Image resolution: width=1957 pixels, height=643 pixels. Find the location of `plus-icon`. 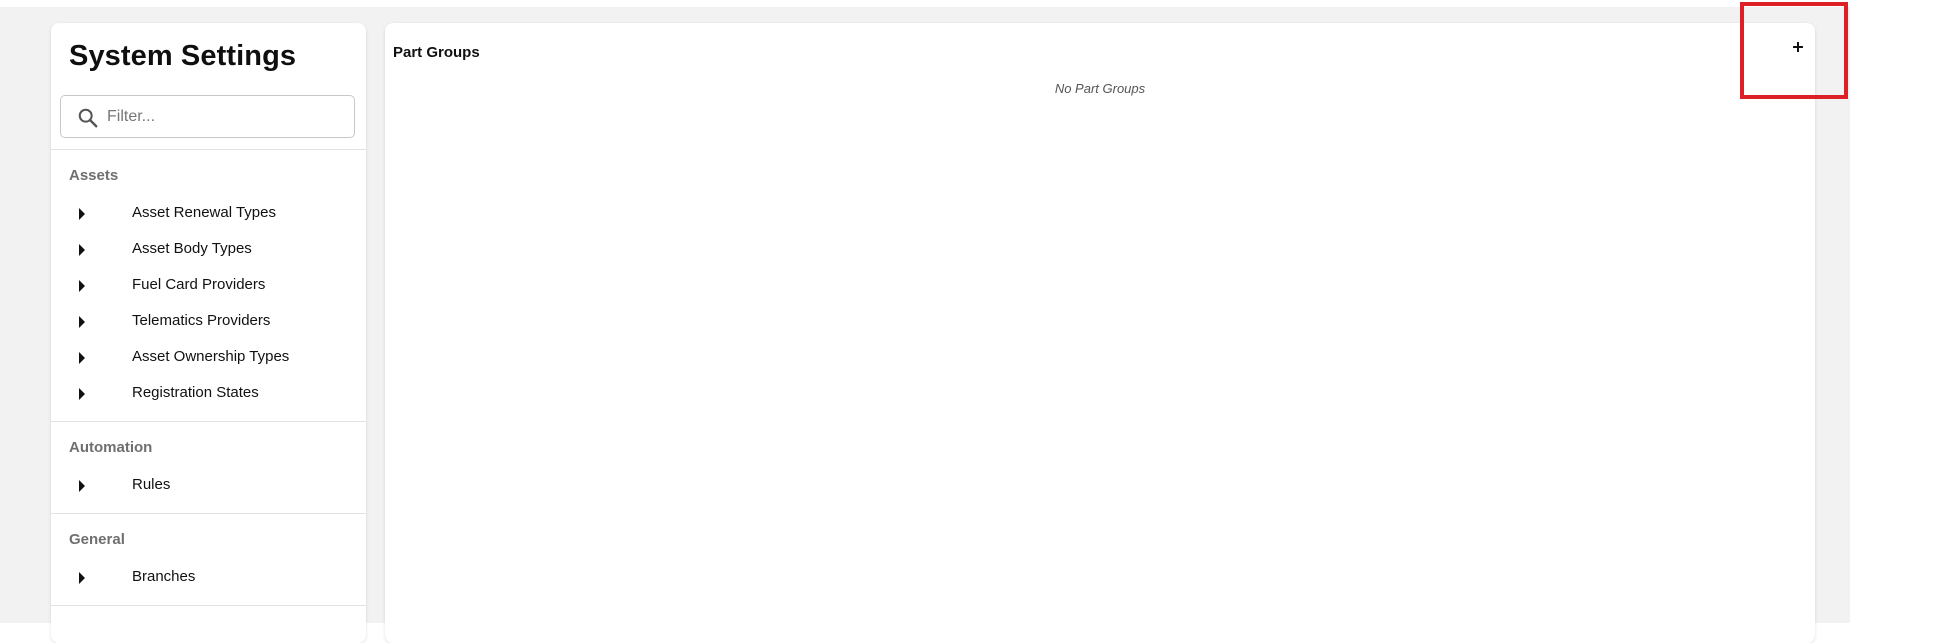

plus-icon is located at coordinates (1798, 47).